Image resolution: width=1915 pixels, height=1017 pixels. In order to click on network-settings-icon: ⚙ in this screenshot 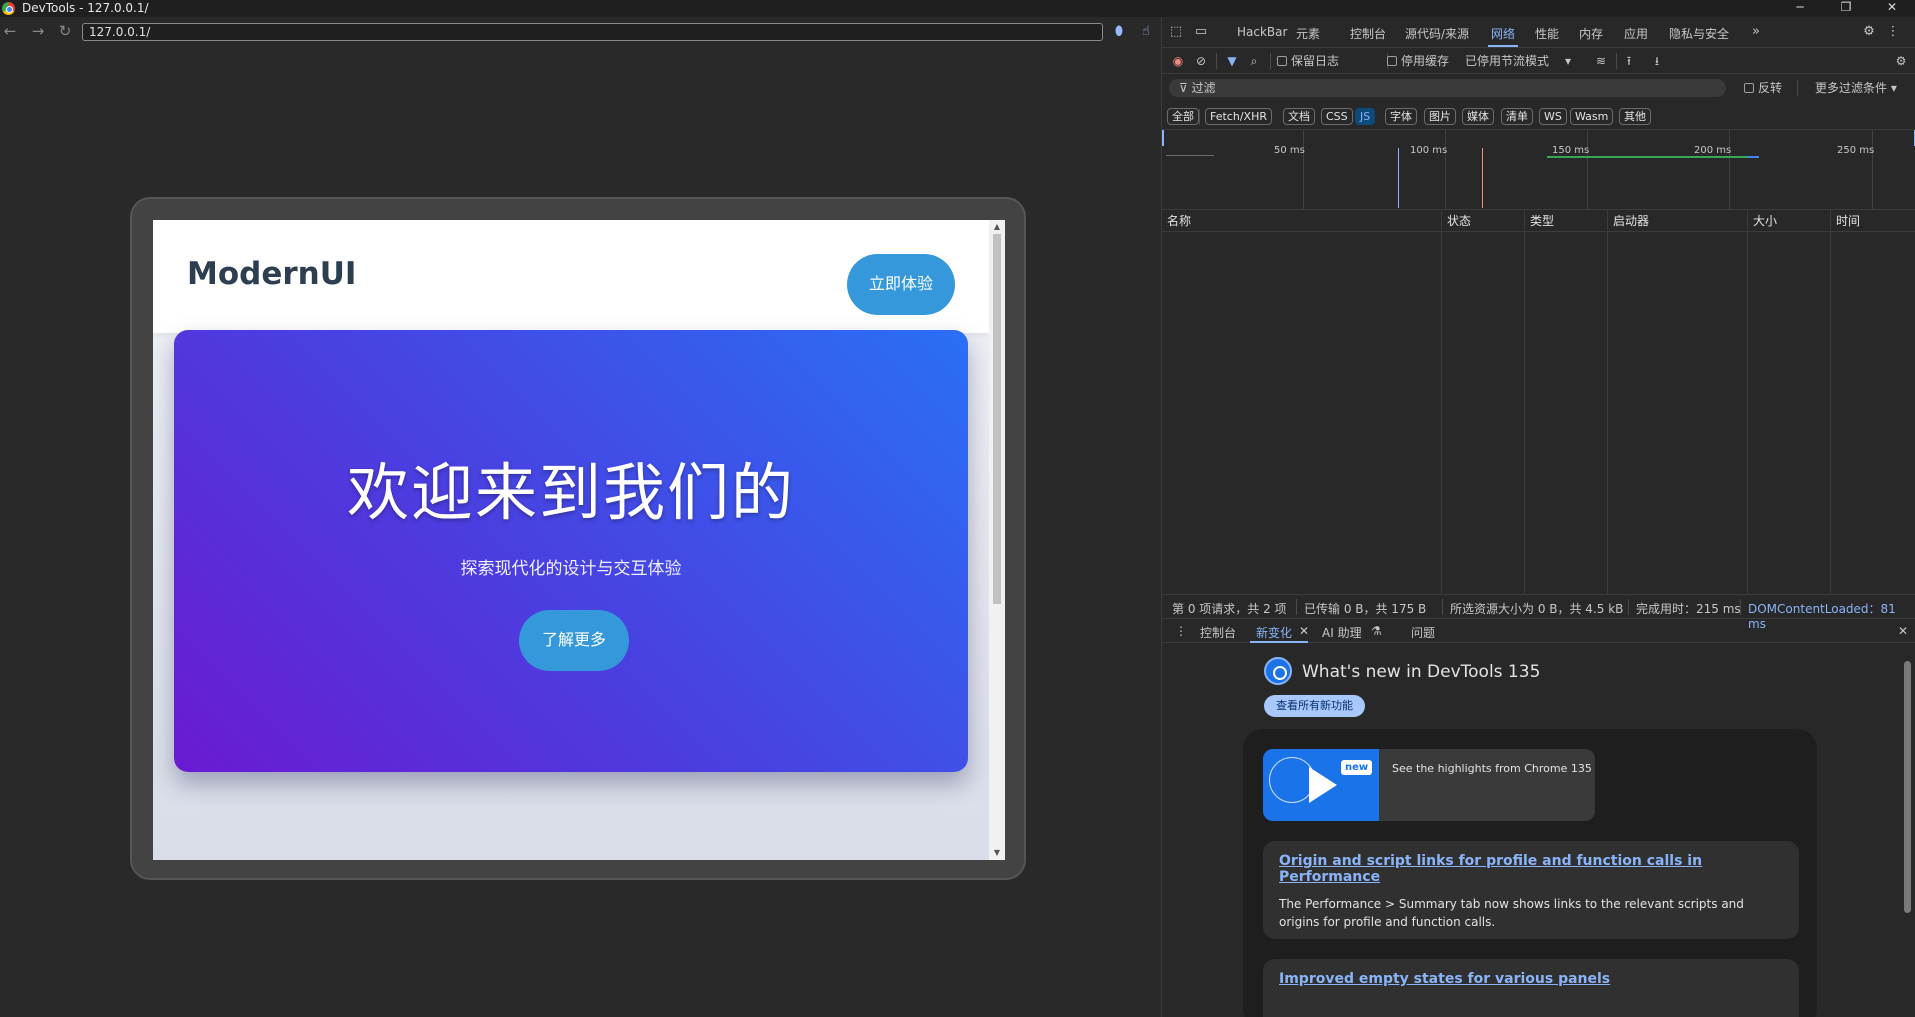, I will do `click(1901, 61)`.